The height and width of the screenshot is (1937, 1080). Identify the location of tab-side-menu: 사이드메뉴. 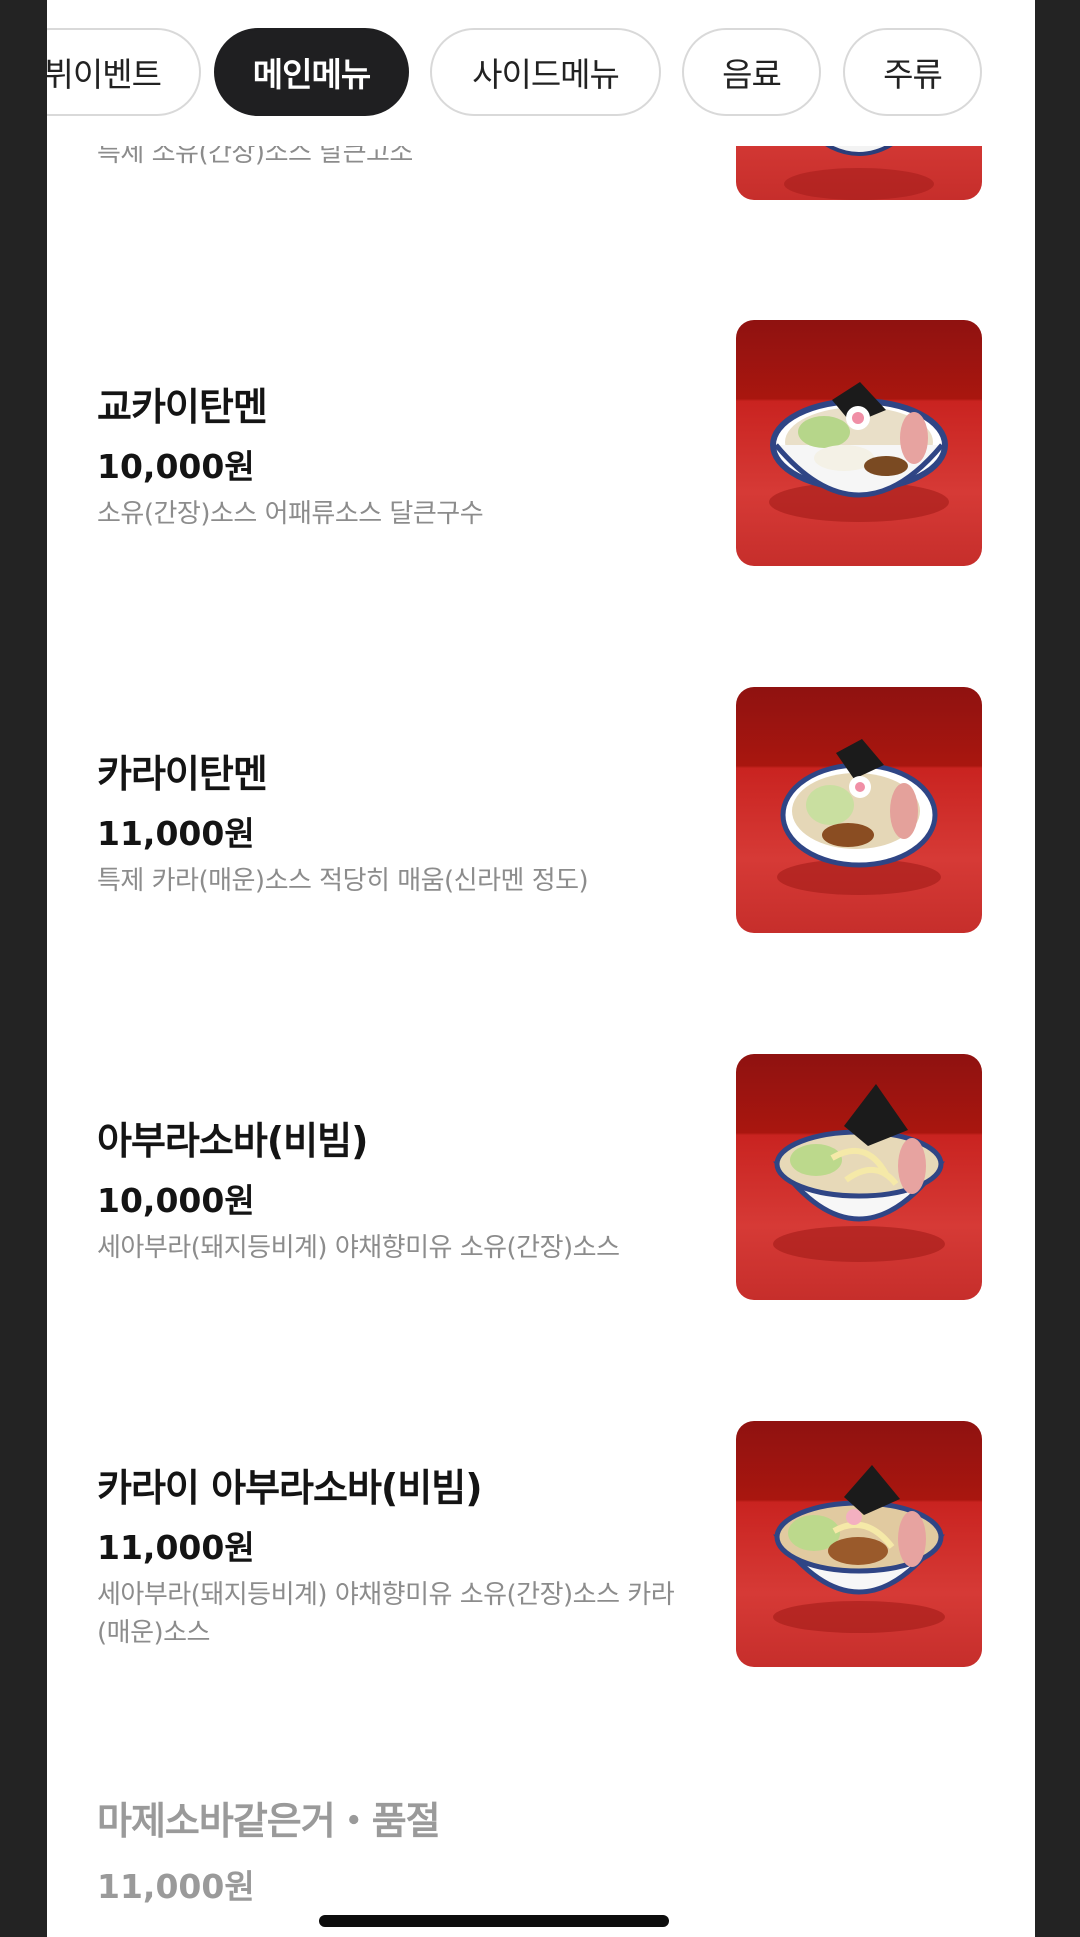
(545, 72).